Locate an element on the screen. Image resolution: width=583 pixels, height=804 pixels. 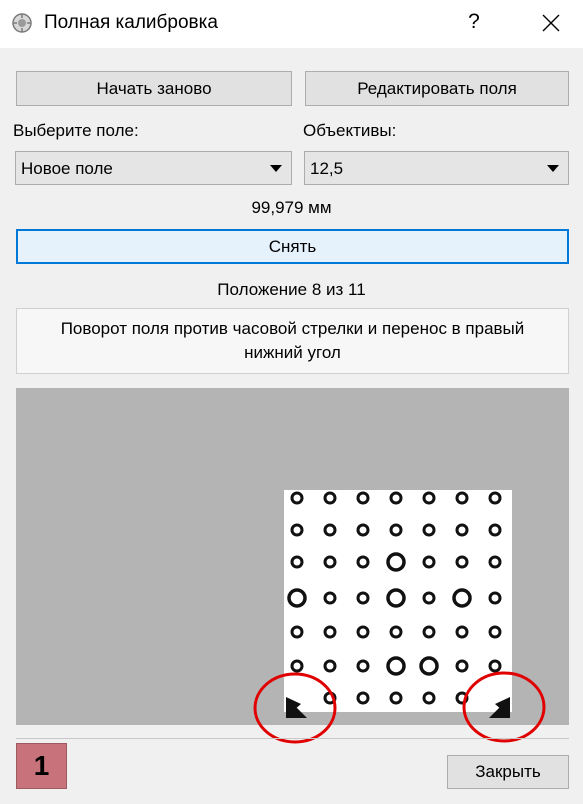
step-badge: 1 is located at coordinates (41, 766).